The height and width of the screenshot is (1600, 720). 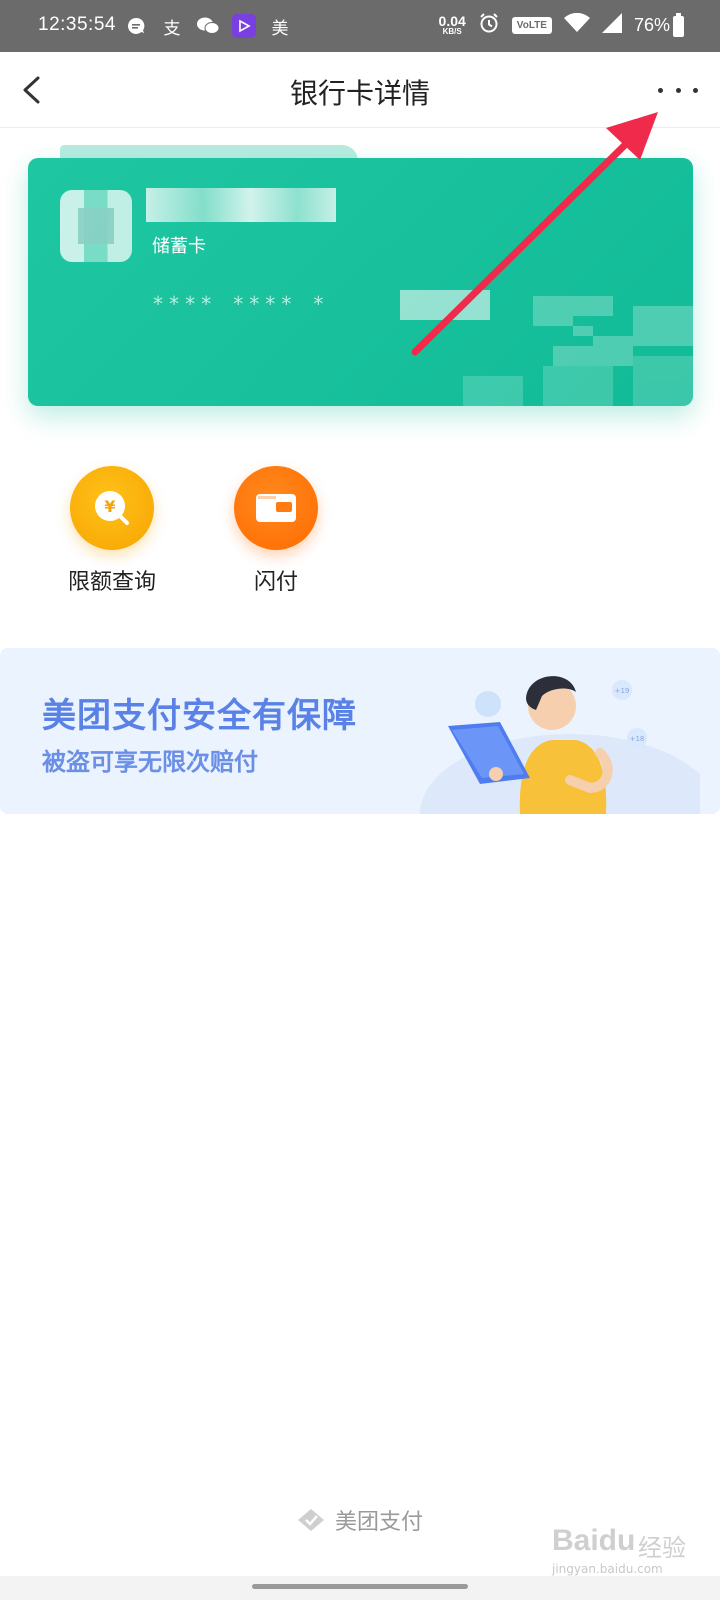 I want to click on net-speed-unit: KB/S, so click(x=452, y=31).